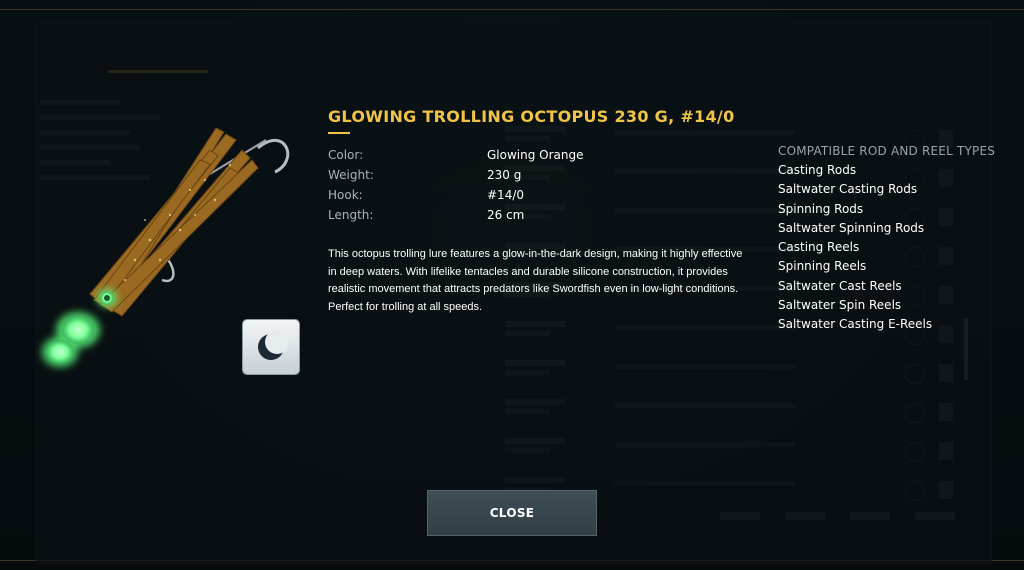  Describe the element at coordinates (855, 324) in the screenshot. I see `compatible-type-item: Saltwater Casting E-Reels` at that location.